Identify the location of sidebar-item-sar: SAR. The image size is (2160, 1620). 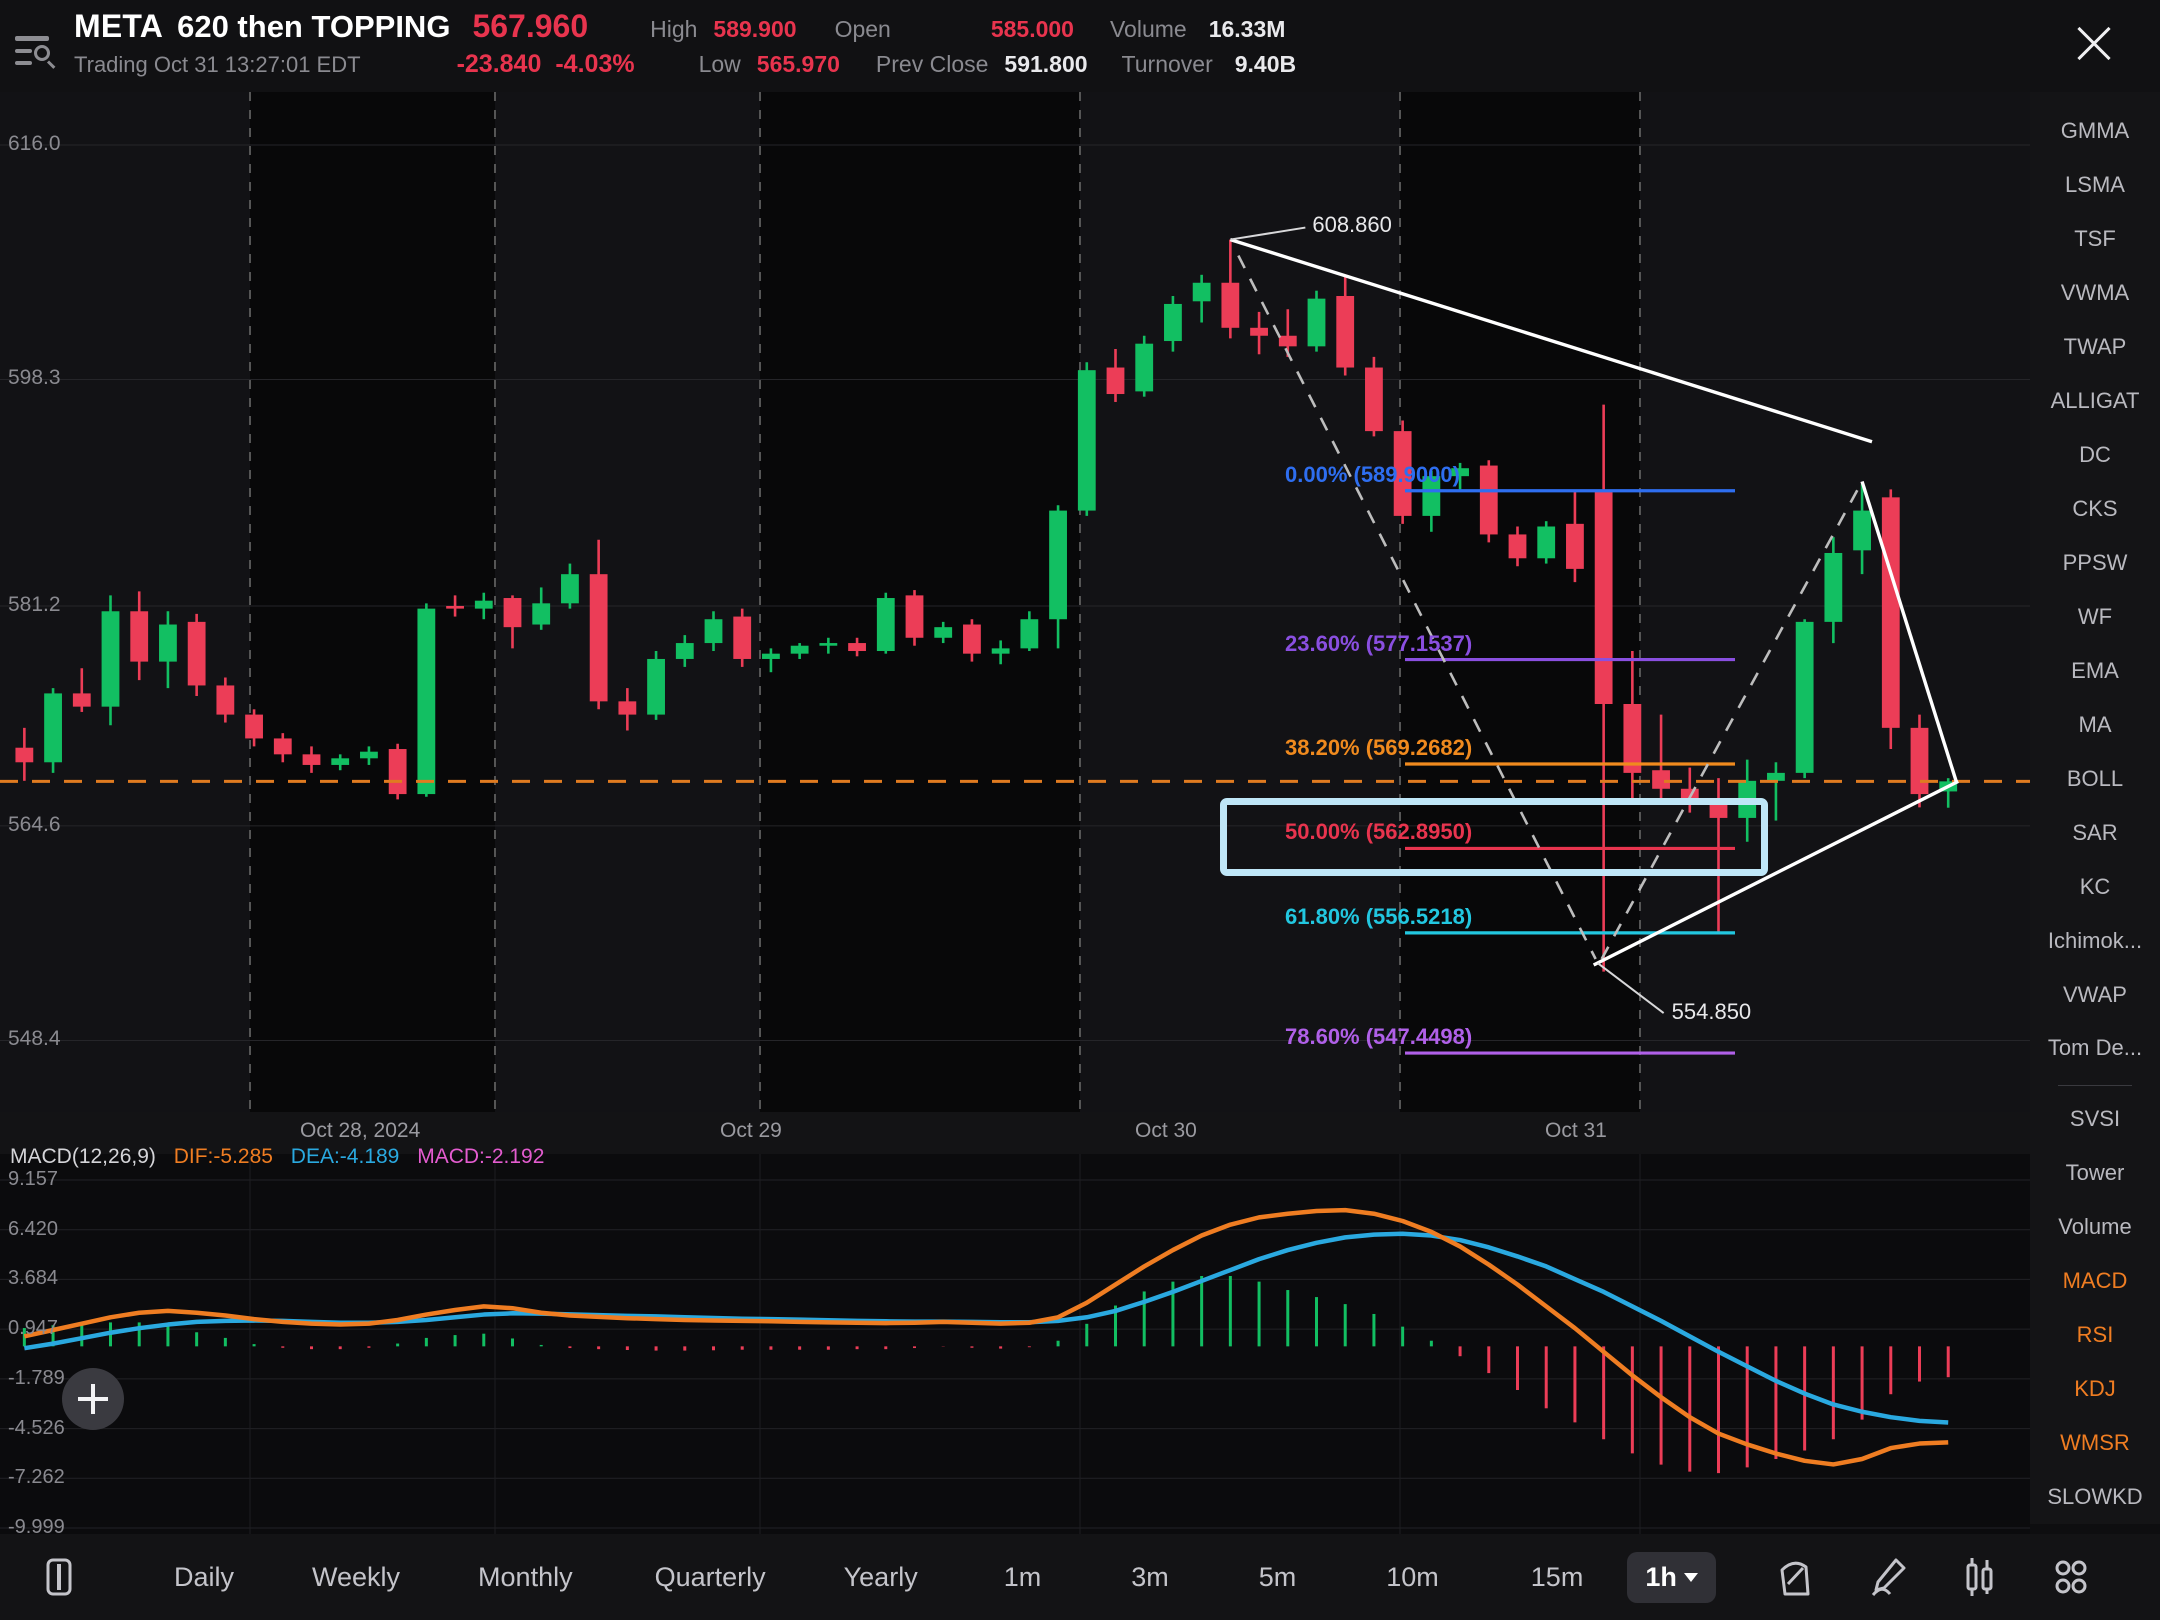
(2095, 833).